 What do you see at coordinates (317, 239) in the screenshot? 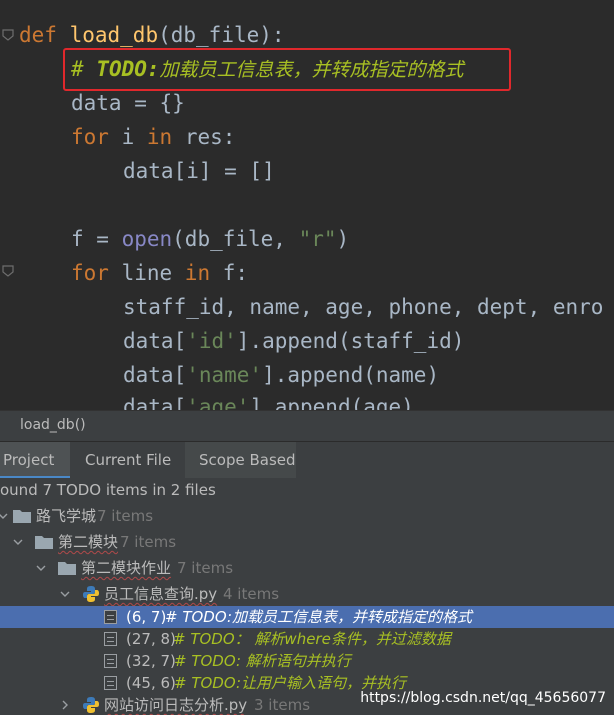
I see `string-literal: "r"` at bounding box center [317, 239].